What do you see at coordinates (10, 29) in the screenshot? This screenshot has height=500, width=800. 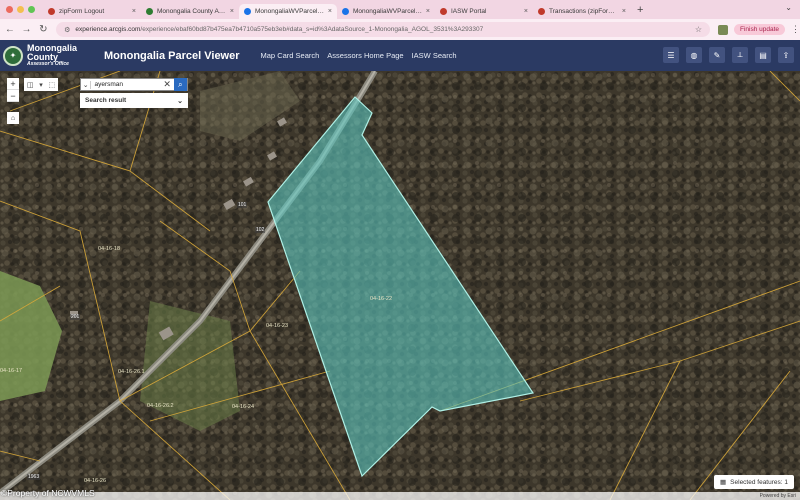 I see `back-icon: ←` at bounding box center [10, 29].